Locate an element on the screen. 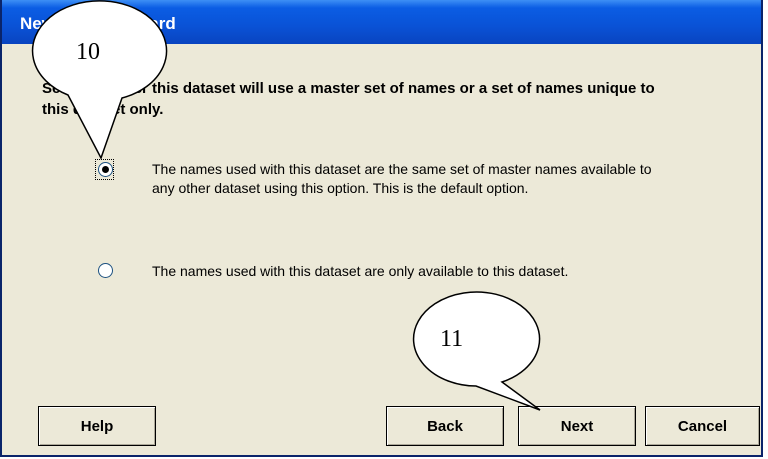  title-bar: New Names Wizard is located at coordinates (381, 22).